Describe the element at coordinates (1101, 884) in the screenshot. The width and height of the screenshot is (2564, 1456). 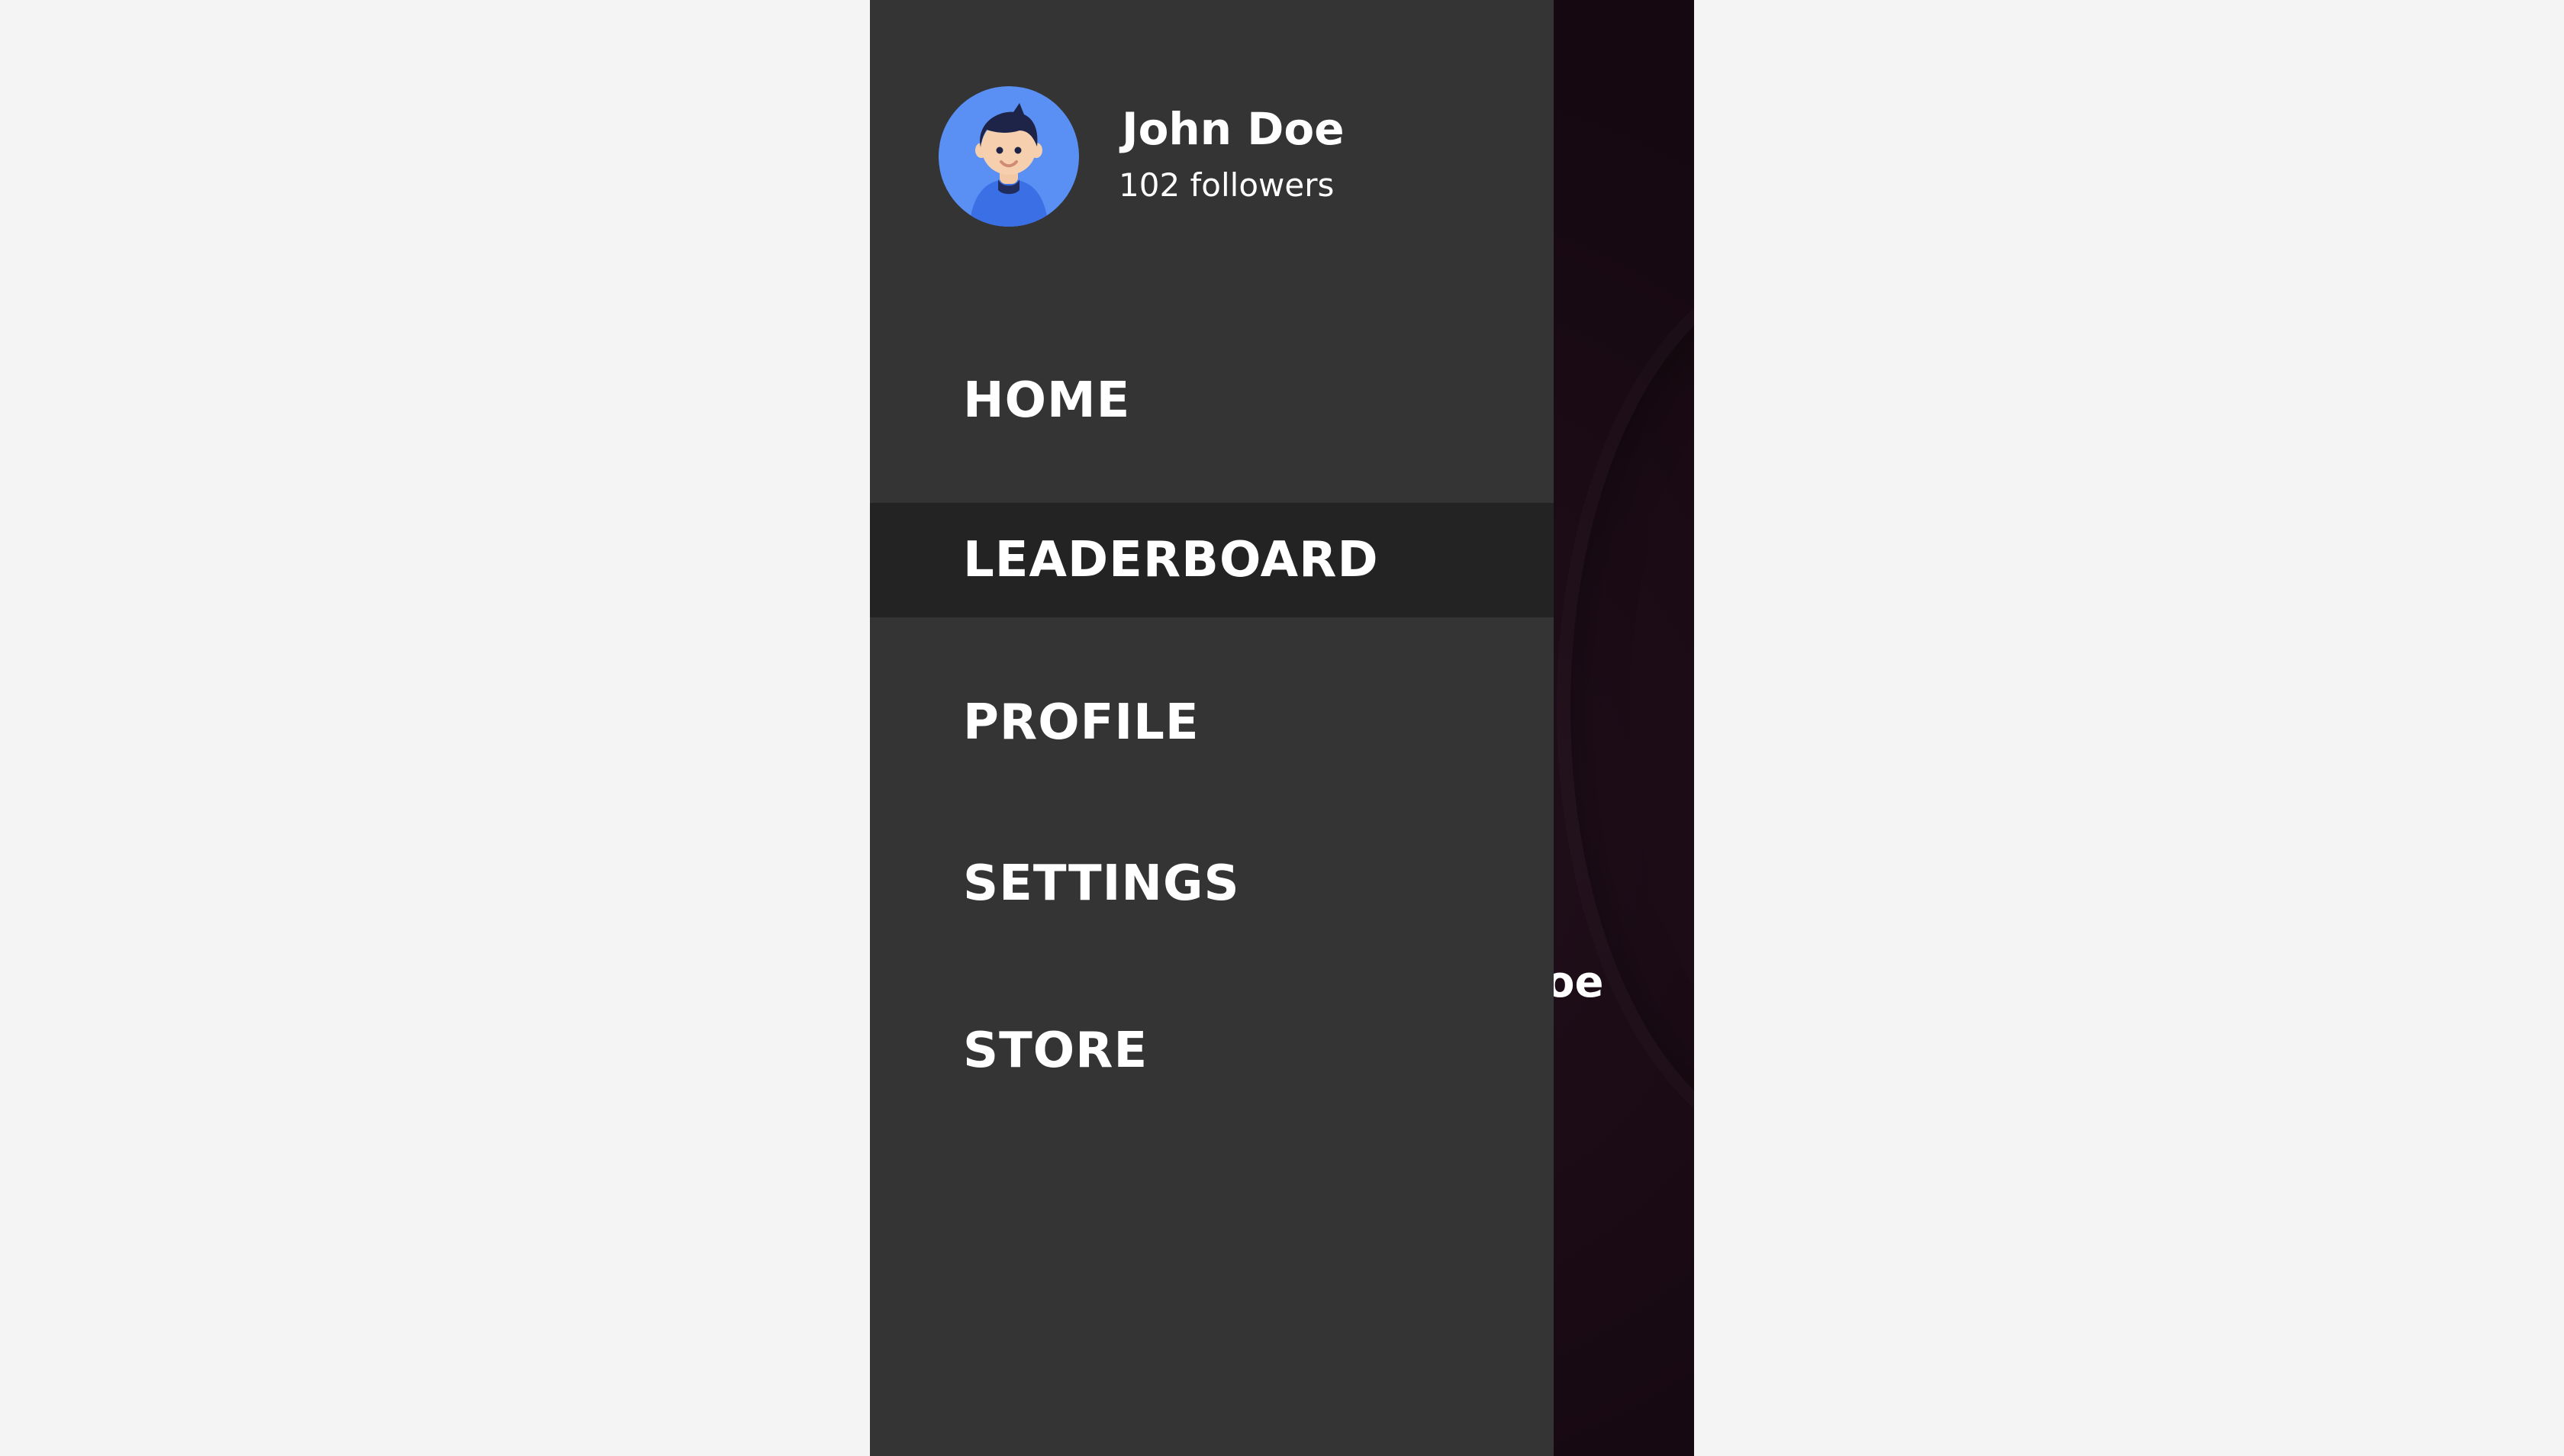
I see `menu-item-label: SETTINGS` at that location.